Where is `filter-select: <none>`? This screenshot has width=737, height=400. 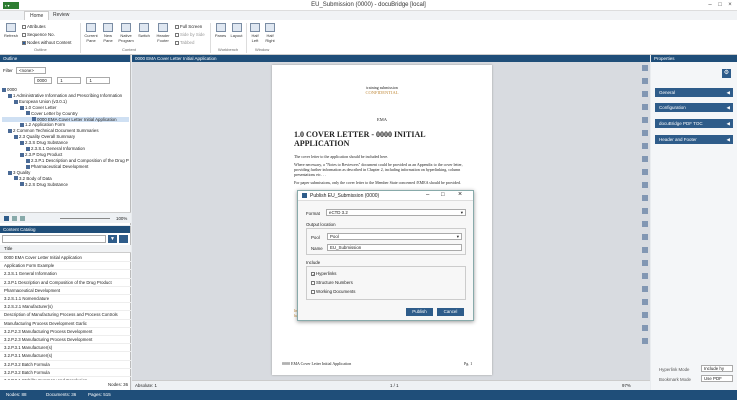
filter-select: <none> is located at coordinates (31, 70).